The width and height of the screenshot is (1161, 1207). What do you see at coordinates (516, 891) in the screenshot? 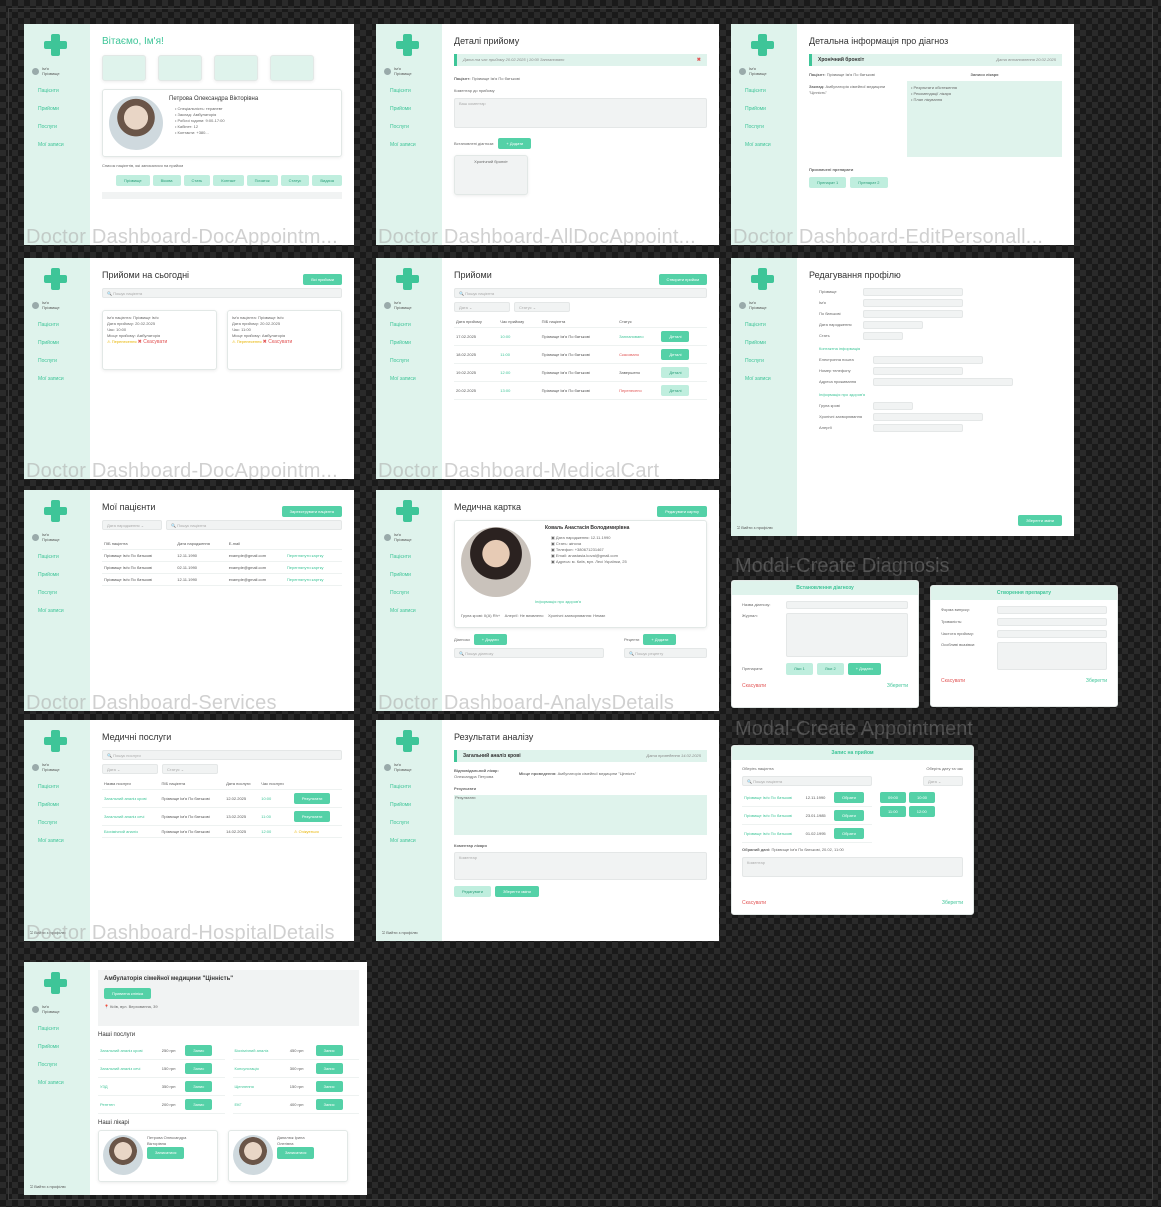
I see `save-changes-button: Зберегти зміни` at bounding box center [516, 891].